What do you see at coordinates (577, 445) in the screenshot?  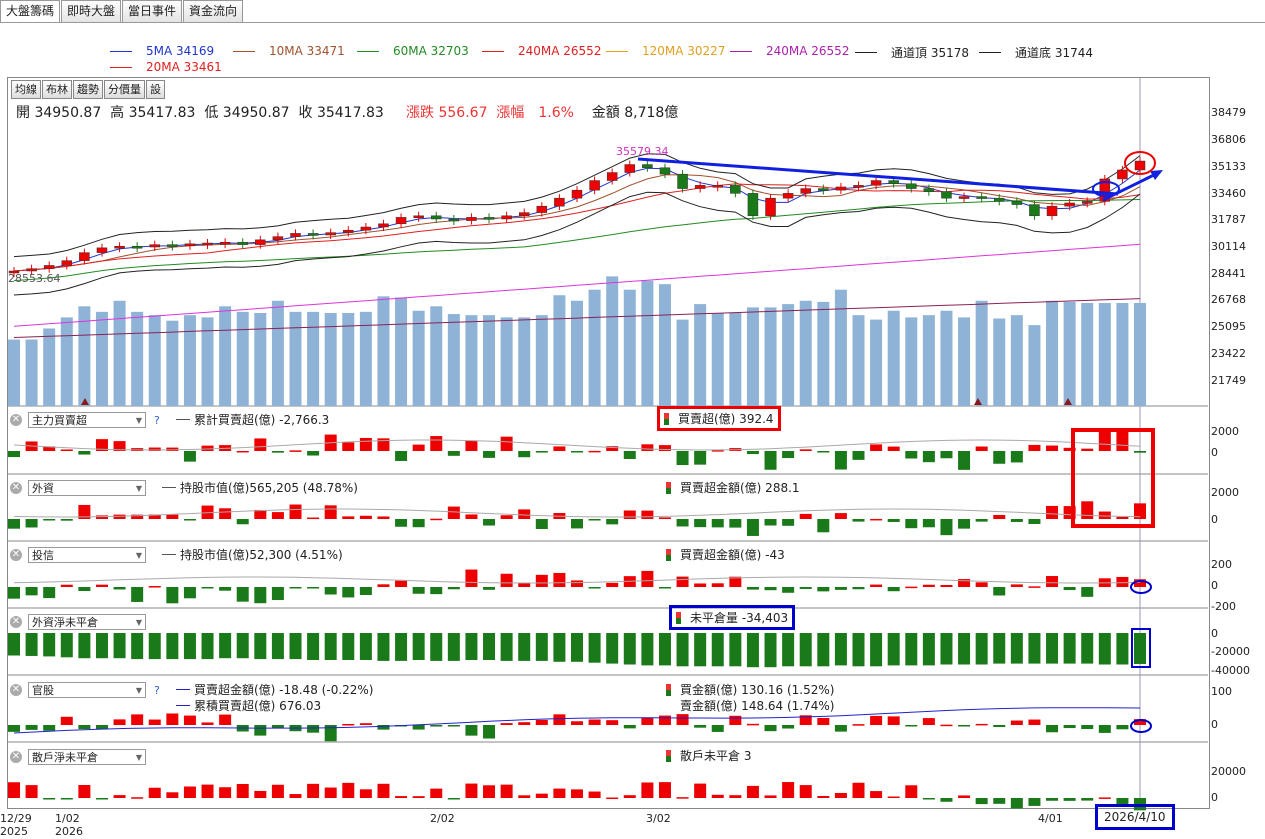 I see `cumulative-line` at bounding box center [577, 445].